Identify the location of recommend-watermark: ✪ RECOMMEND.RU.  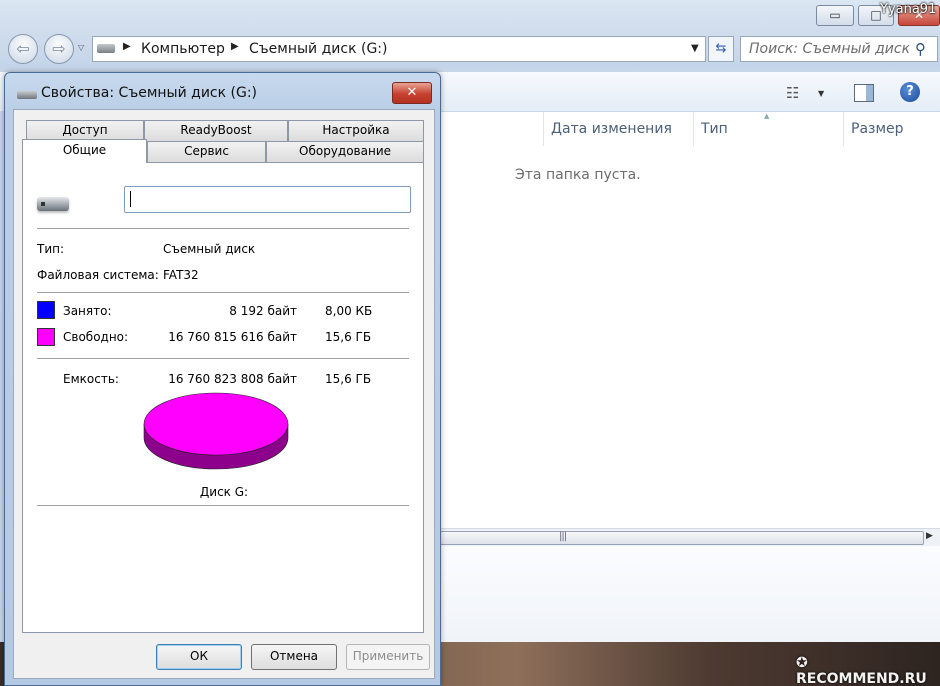
(861, 670).